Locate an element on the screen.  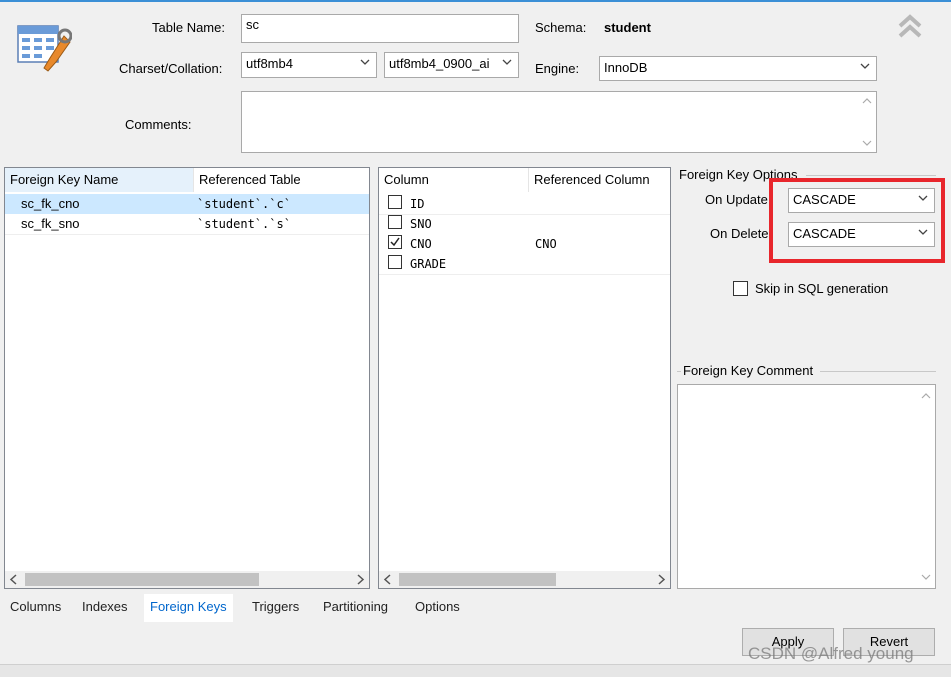
output-panel-edge is located at coordinates (475, 670).